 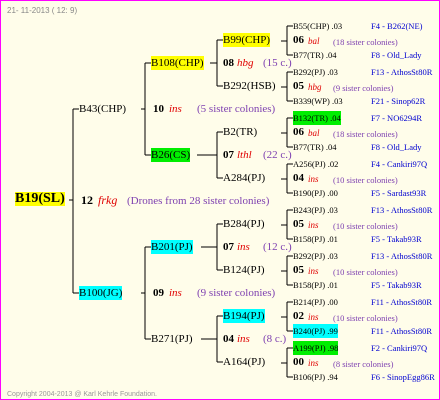 What do you see at coordinates (403, 377) in the screenshot?
I see `ancestor-origin: F6 - SinopEgg86R` at bounding box center [403, 377].